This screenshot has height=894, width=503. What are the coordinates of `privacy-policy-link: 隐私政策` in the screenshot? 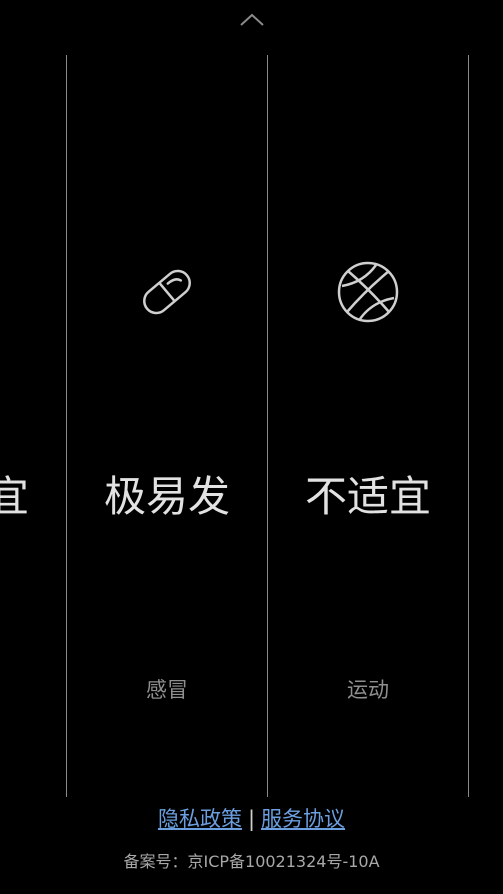 It's located at (200, 819).